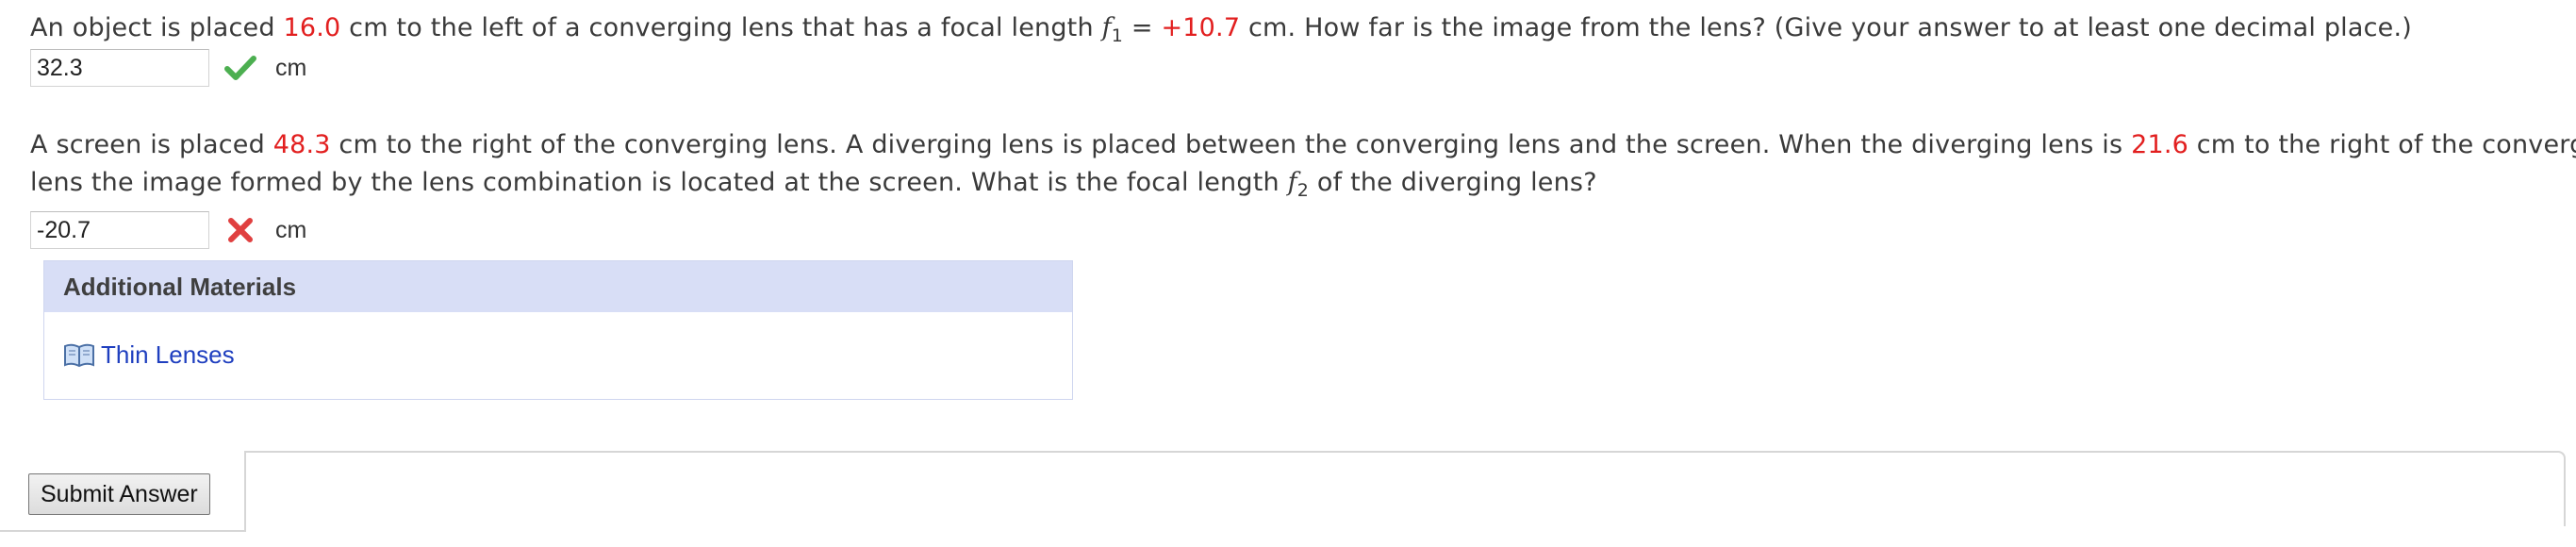  Describe the element at coordinates (245, 491) in the screenshot. I see `answer-frame-divider` at that location.